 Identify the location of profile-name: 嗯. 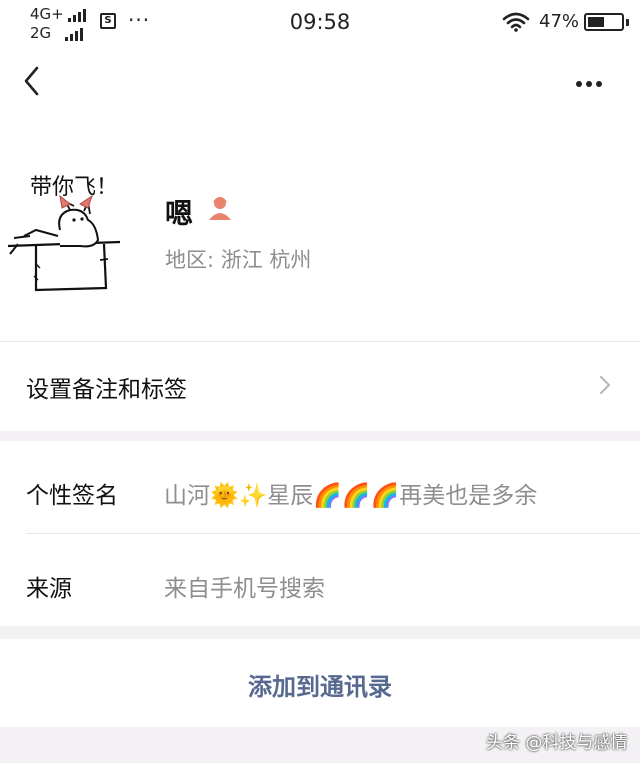
(179, 213).